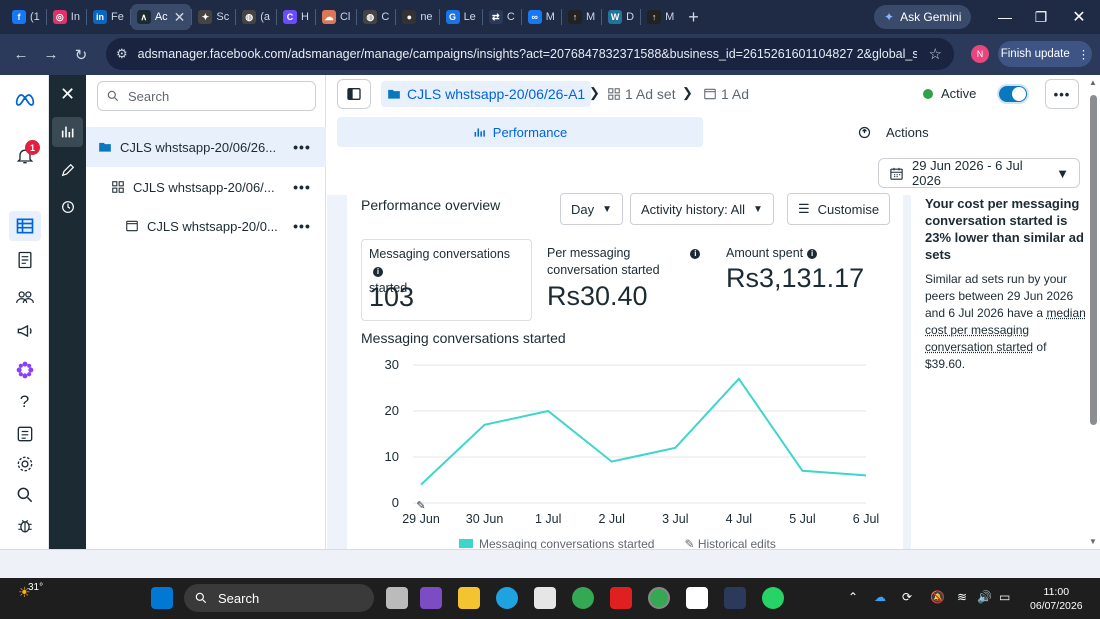  I want to click on browser-tab: ☁ Cl, so click(336, 17).